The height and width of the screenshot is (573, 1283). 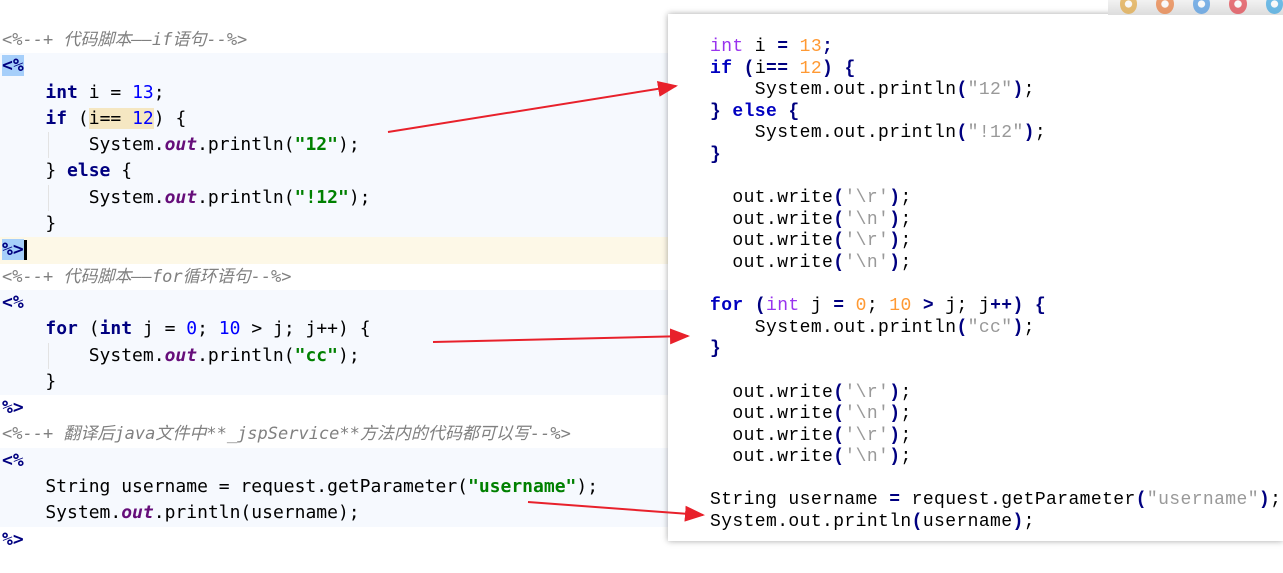 What do you see at coordinates (616, 511) in the screenshot?
I see `arrow-username-block` at bounding box center [616, 511].